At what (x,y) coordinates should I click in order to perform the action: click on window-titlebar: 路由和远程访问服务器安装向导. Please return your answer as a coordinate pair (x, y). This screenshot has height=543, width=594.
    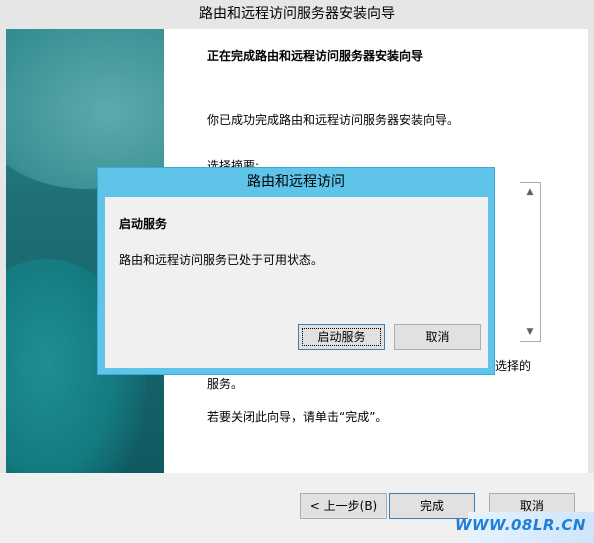
    Looking at the image, I should click on (297, 14).